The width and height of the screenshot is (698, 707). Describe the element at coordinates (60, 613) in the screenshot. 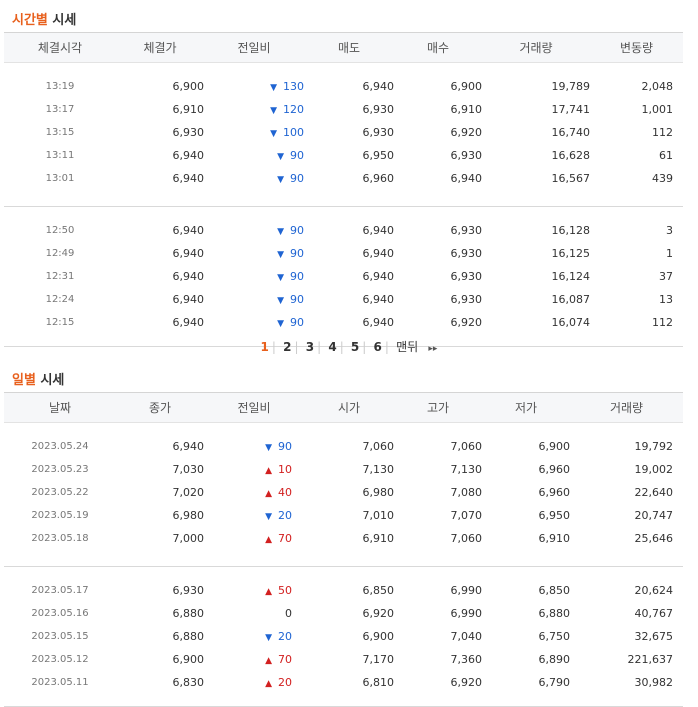

I see `date-cell-text: 2023.05.16` at that location.